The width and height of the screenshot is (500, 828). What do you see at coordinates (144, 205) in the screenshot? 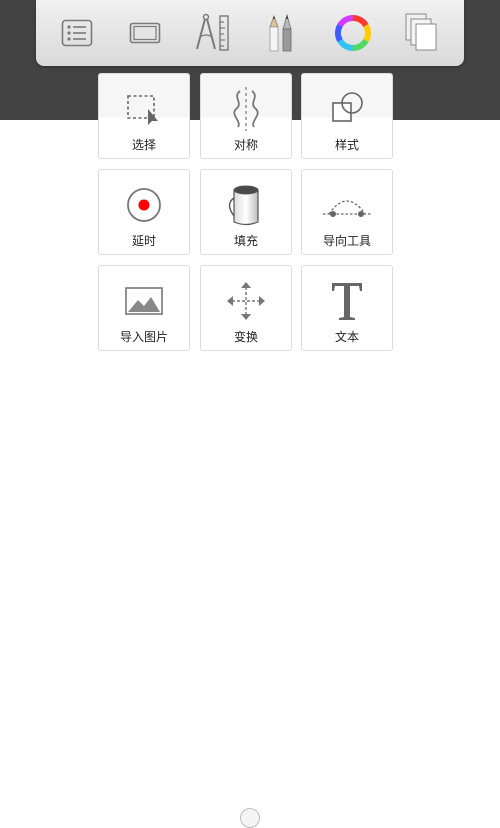
I see `time-lapse-record-icon` at bounding box center [144, 205].